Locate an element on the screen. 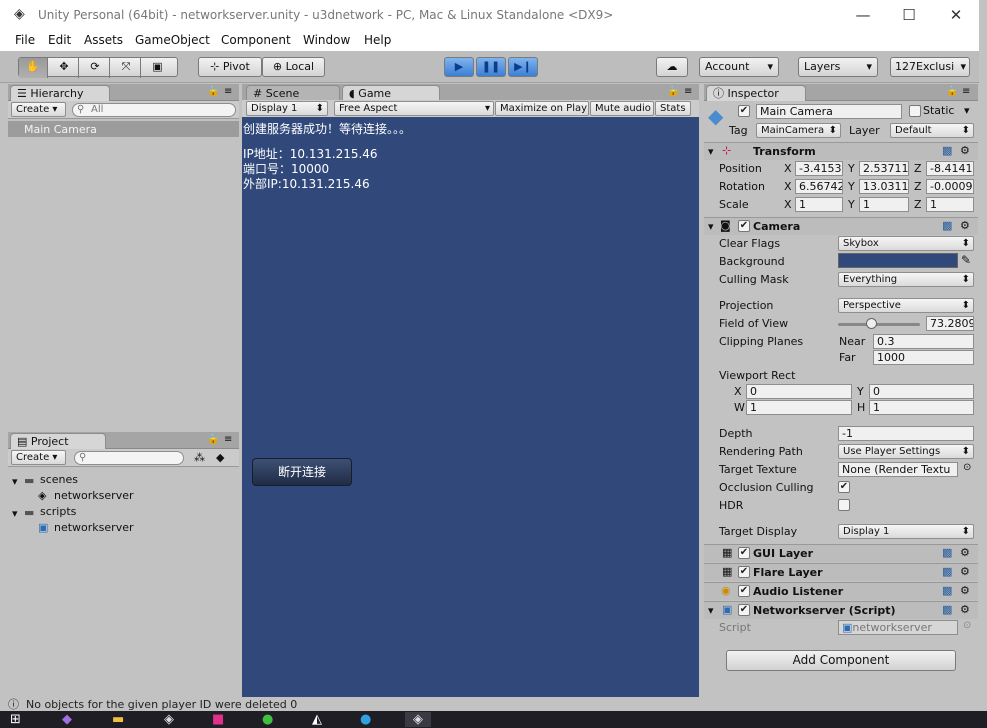 The image size is (987, 728). layout-dropdown: 127Exclusi ▾ is located at coordinates (930, 67).